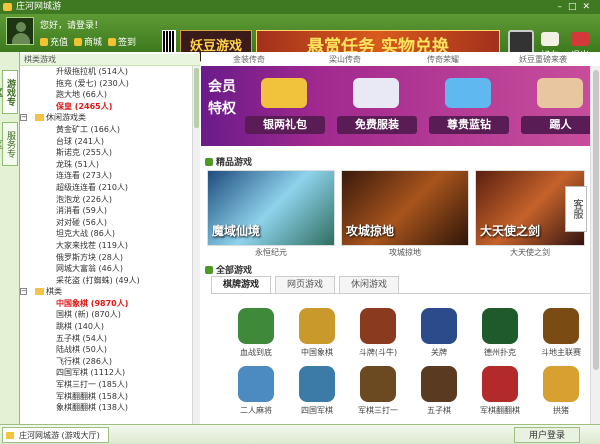 This screenshot has height=444, width=600. What do you see at coordinates (106, 258) in the screenshot?
I see `tree-game-item: 俄罗斯方块 (28人)` at bounding box center [106, 258].